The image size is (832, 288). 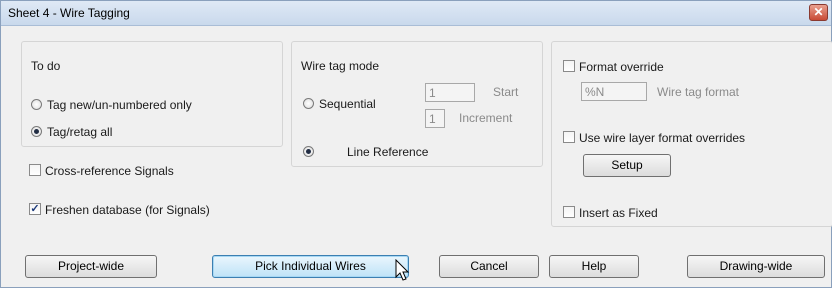 I want to click on project-wide-button: Project-wide, so click(x=91, y=266).